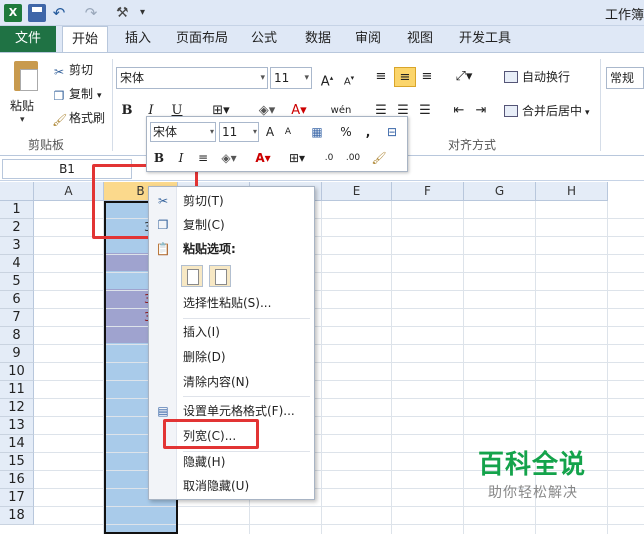 The width and height of the screenshot is (644, 534). What do you see at coordinates (572, 191) in the screenshot?
I see `column-header-h: H` at bounding box center [572, 191].